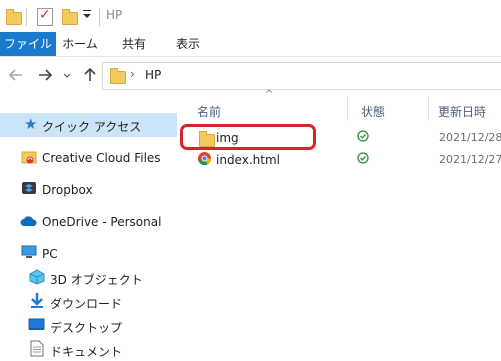 The width and height of the screenshot is (501, 361). I want to click on nav-item-label: クイック アクセス, so click(92, 127).